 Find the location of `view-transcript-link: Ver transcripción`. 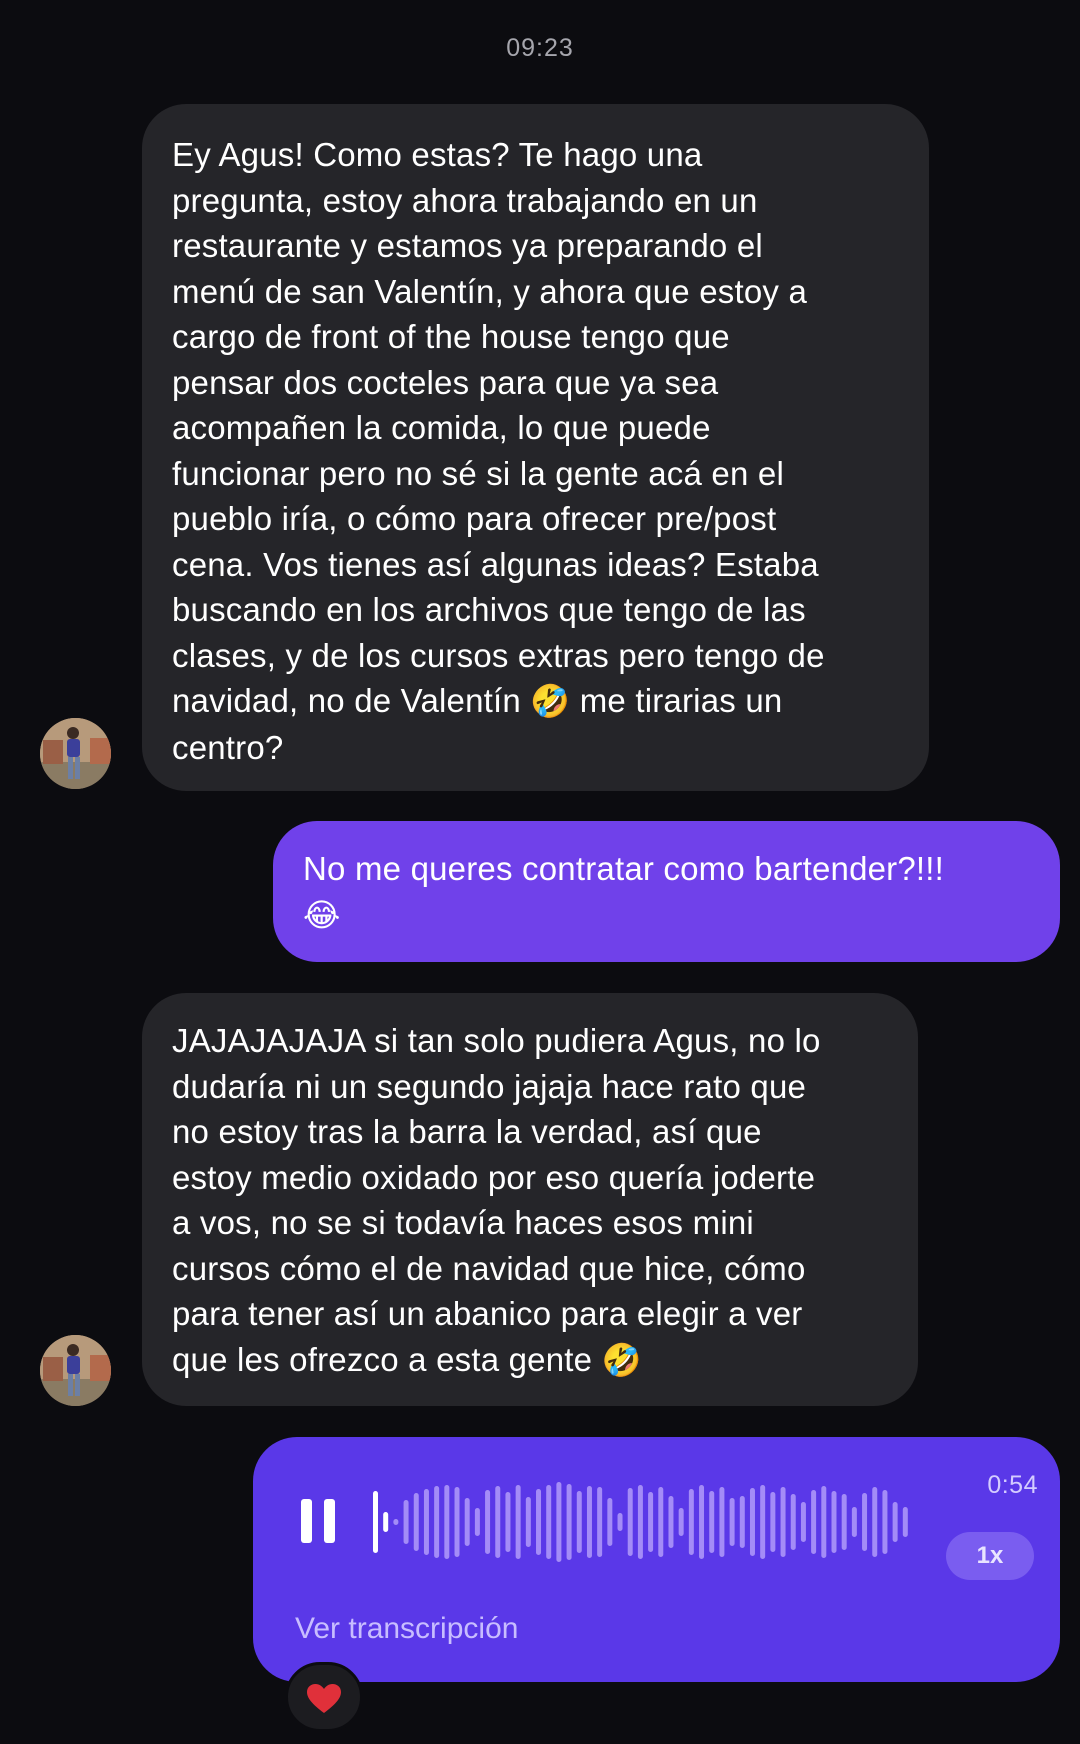

view-transcript-link: Ver transcripción is located at coordinates (406, 1629).